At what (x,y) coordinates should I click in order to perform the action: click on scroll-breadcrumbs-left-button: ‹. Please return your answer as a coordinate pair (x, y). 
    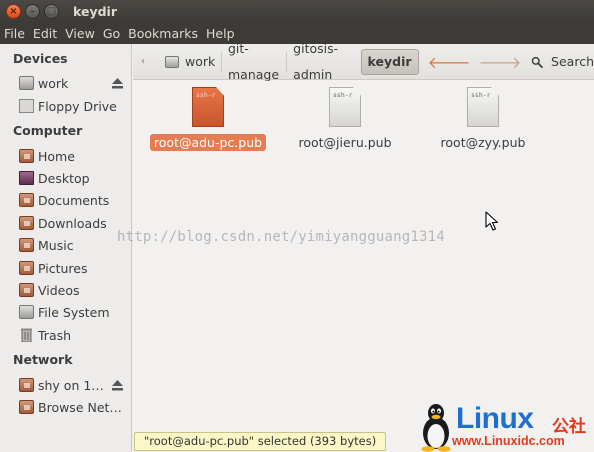
    Looking at the image, I should click on (143, 61).